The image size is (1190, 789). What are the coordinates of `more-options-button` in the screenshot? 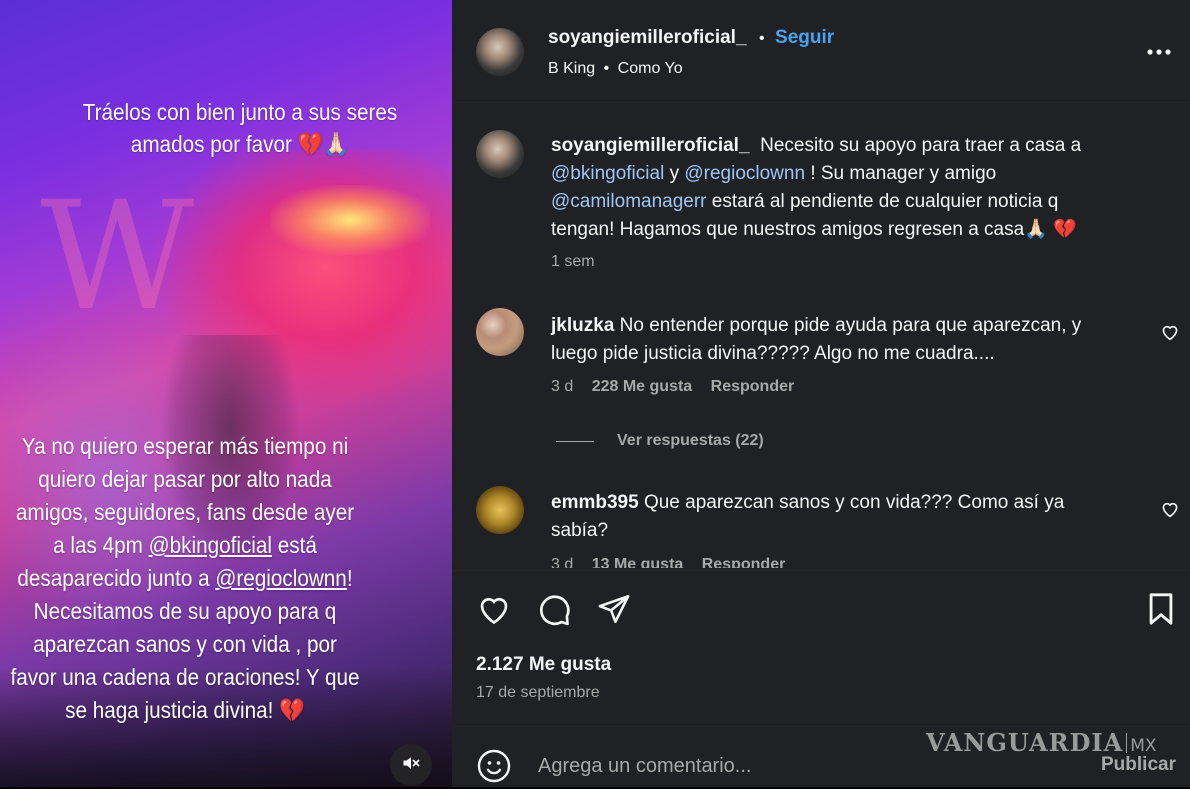 It's located at (1159, 54).